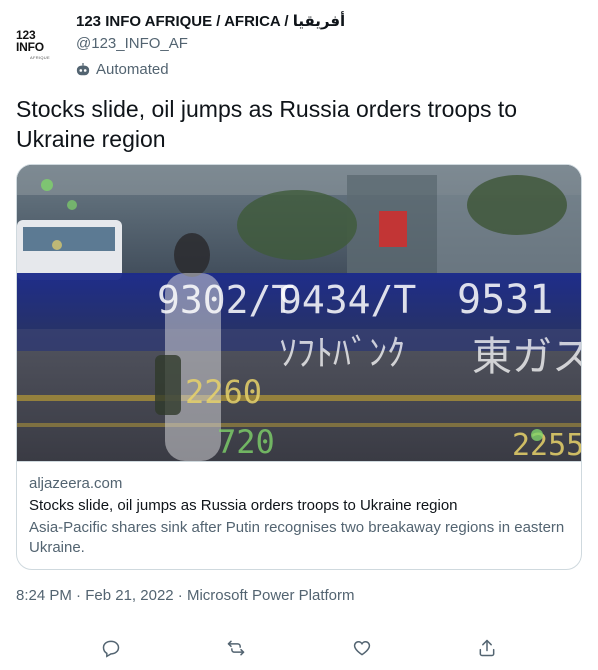 The height and width of the screenshot is (670, 598). What do you see at coordinates (342, 353) in the screenshot?
I see `ticker-word: ｿﾌﾄﾊﾞﾝｸ` at bounding box center [342, 353].